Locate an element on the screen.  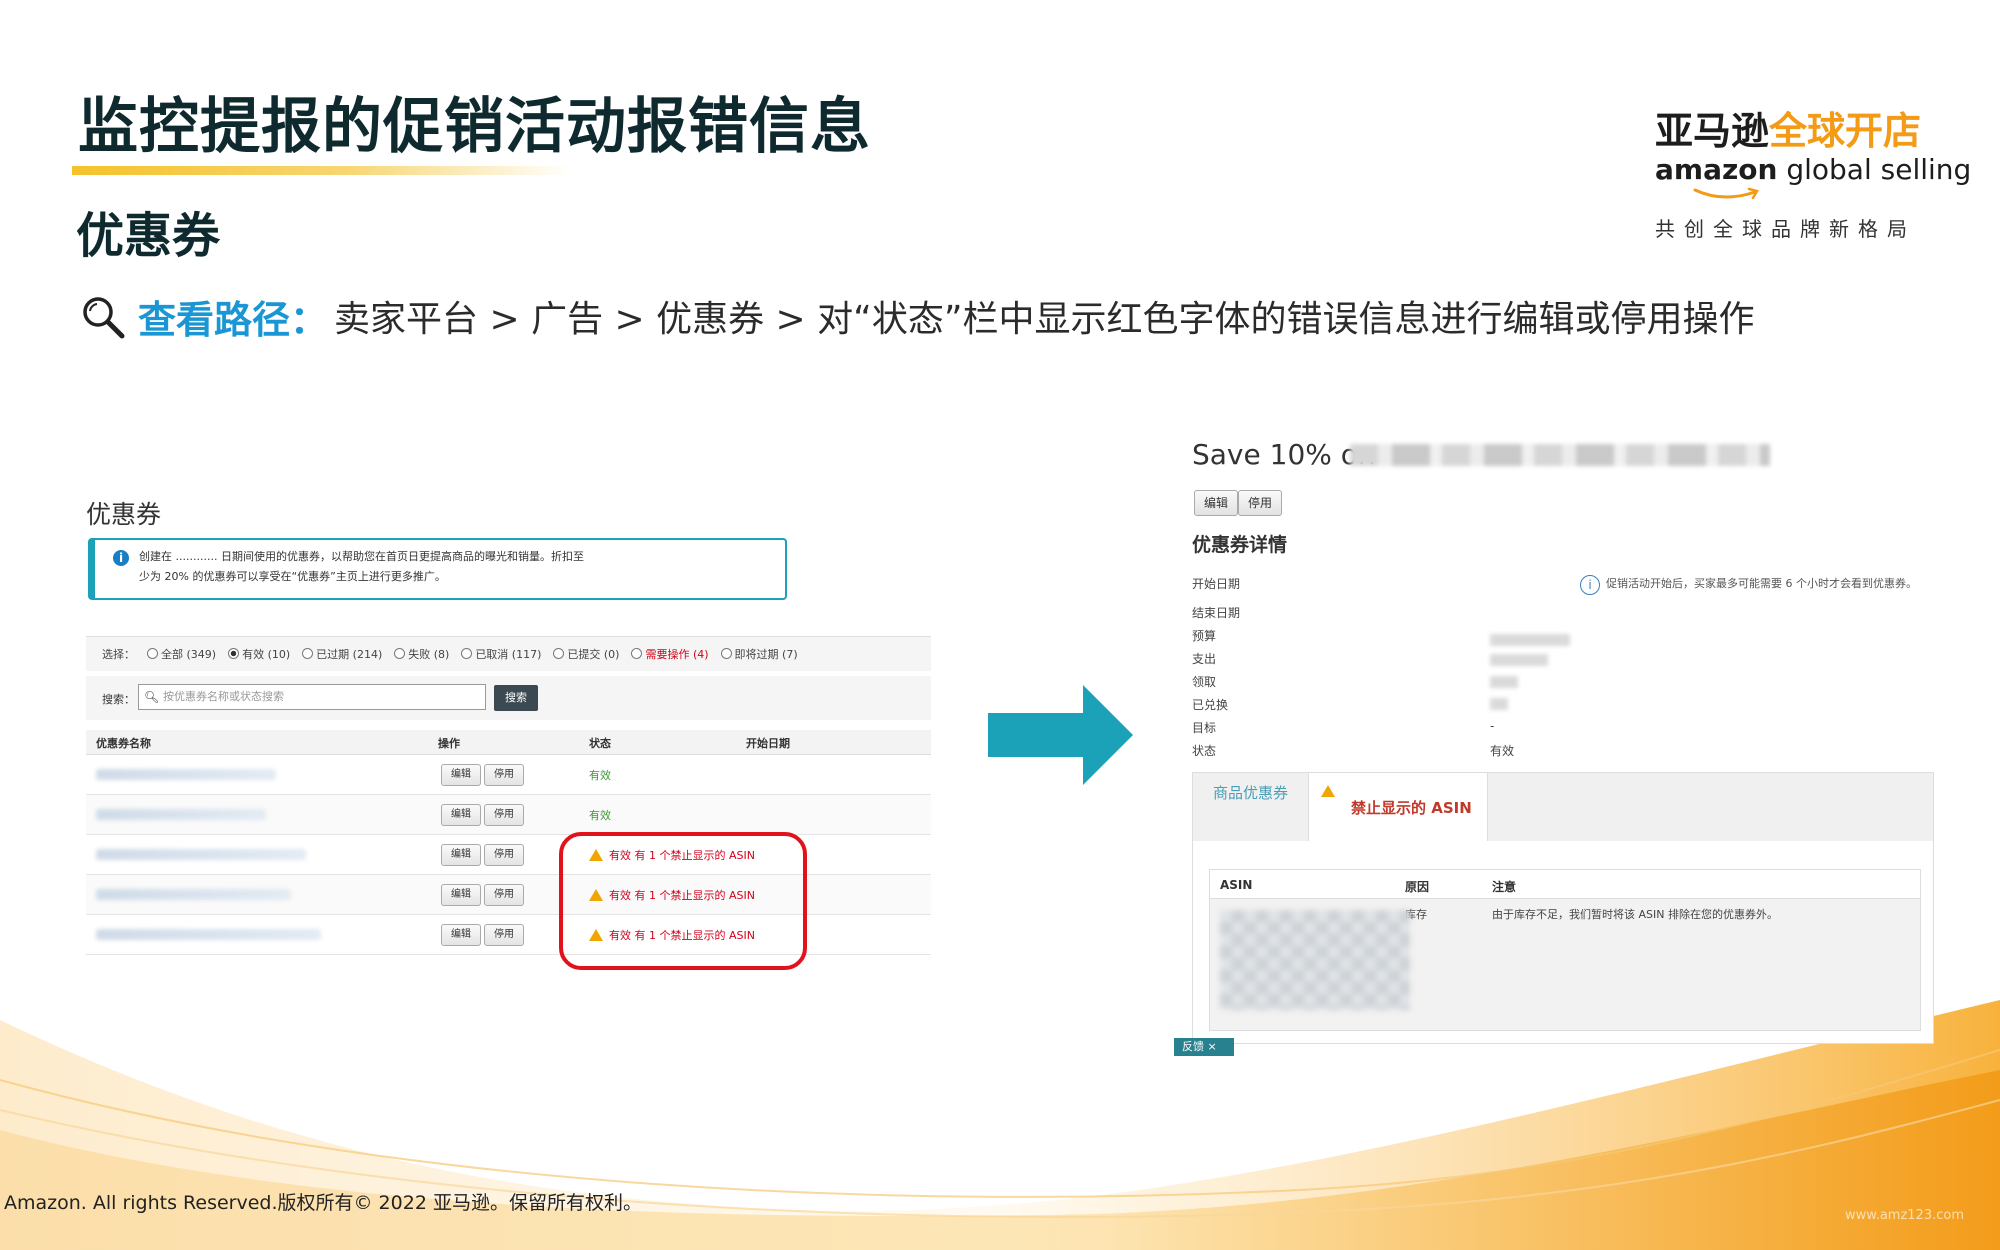
label-target: 目标 is located at coordinates (1204, 728).